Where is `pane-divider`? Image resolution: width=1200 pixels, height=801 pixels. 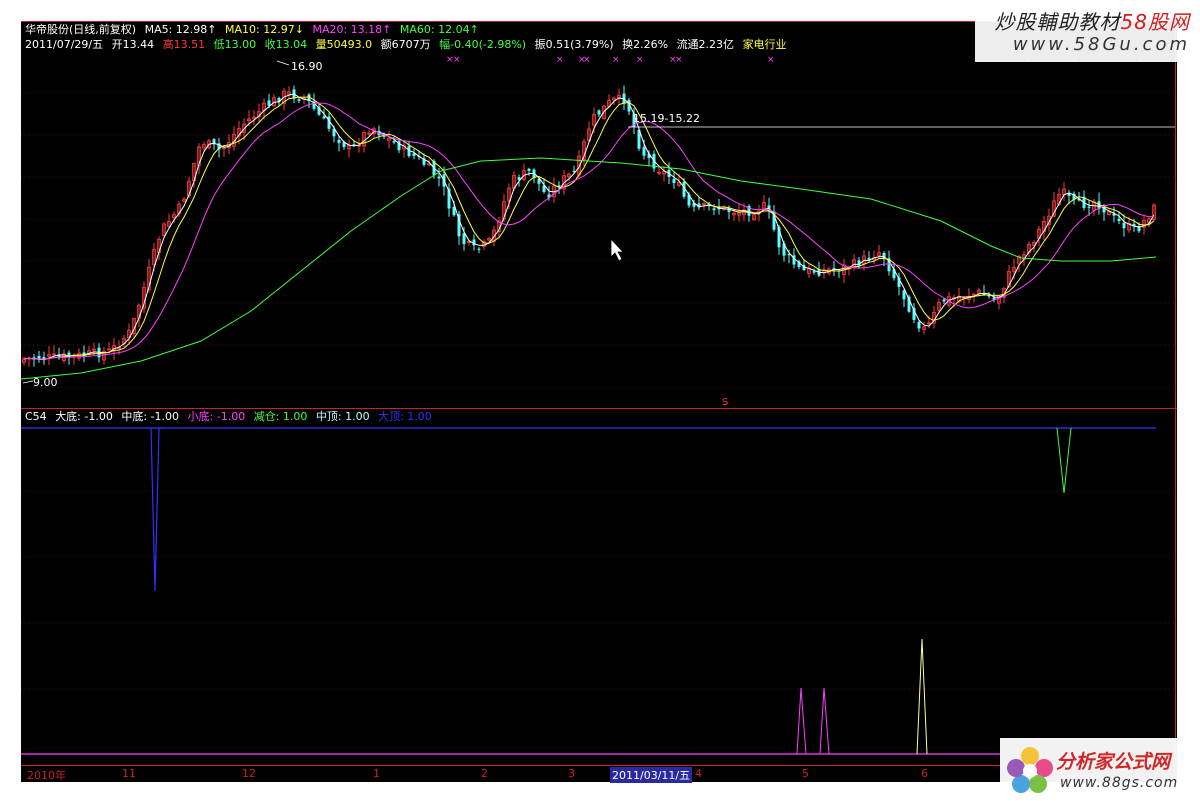
pane-divider is located at coordinates (599, 408).